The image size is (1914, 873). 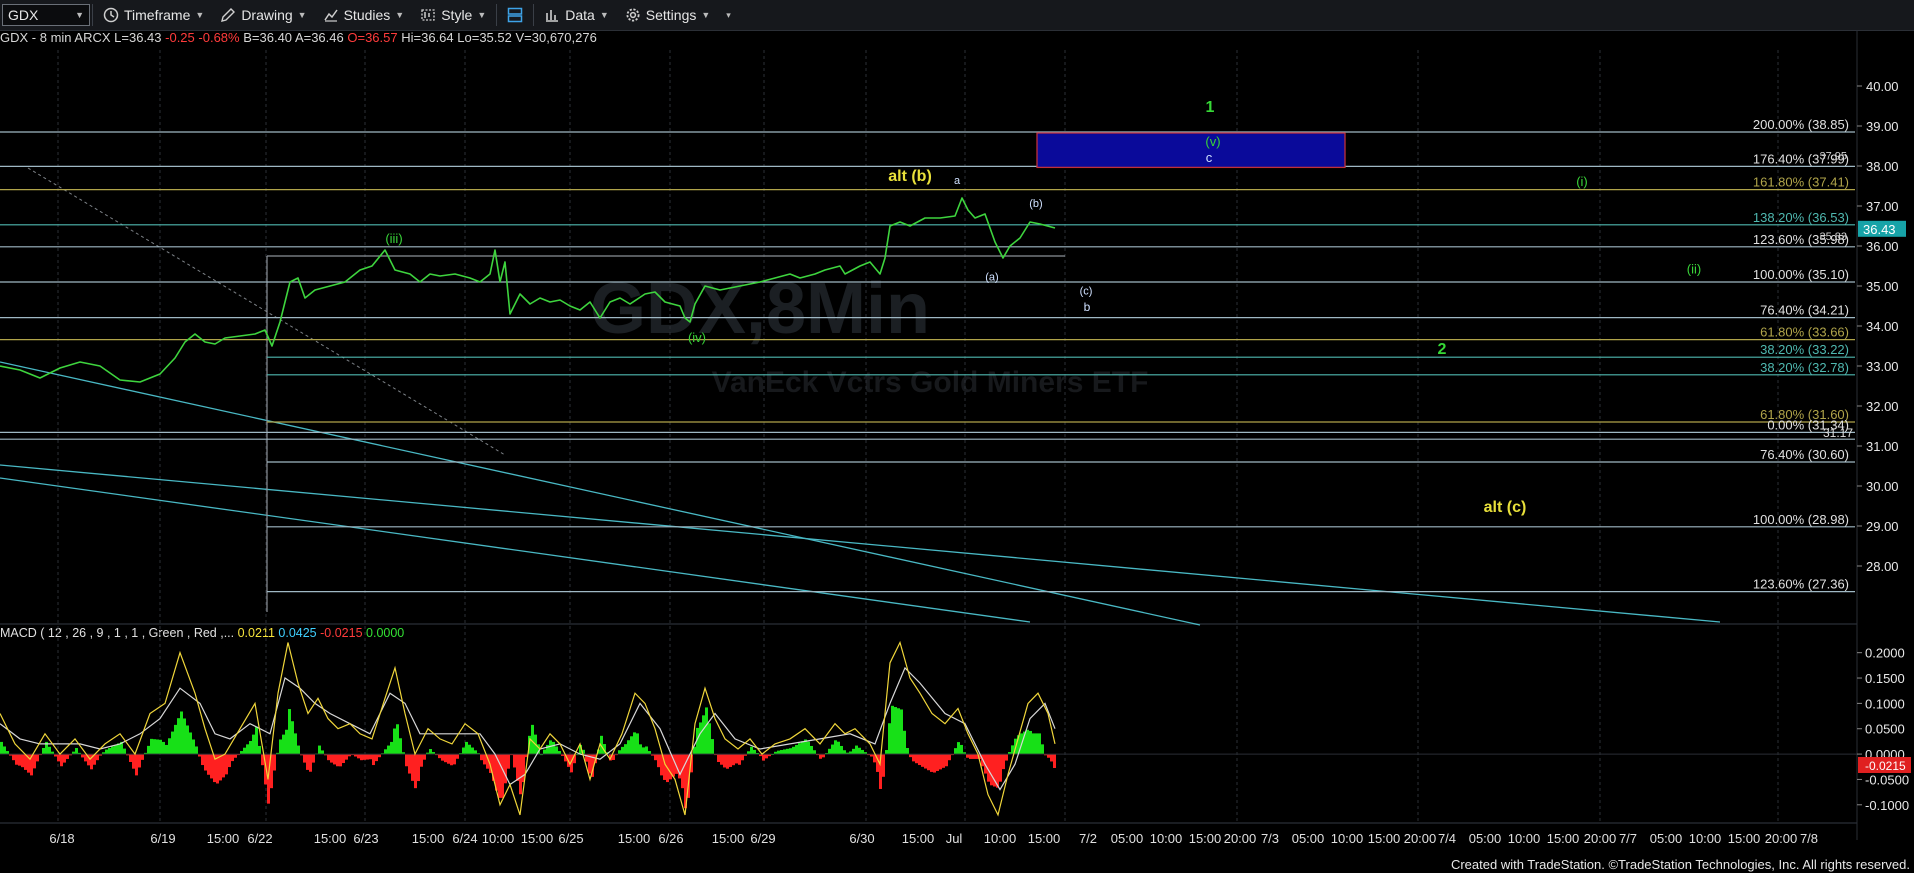 I want to click on macd-value-tag-label: -0.0215, so click(x=1885, y=766).